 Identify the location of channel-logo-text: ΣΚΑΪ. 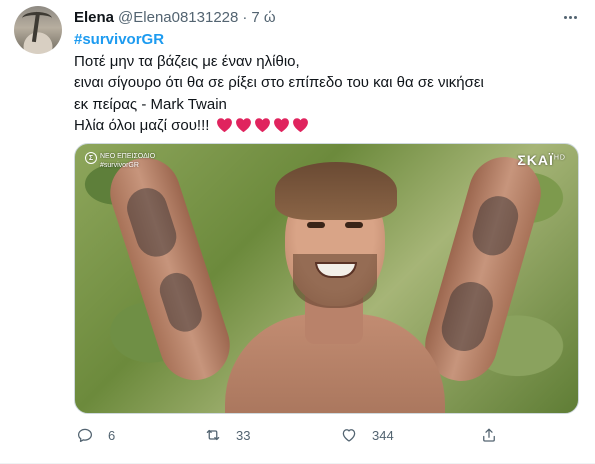
(535, 160).